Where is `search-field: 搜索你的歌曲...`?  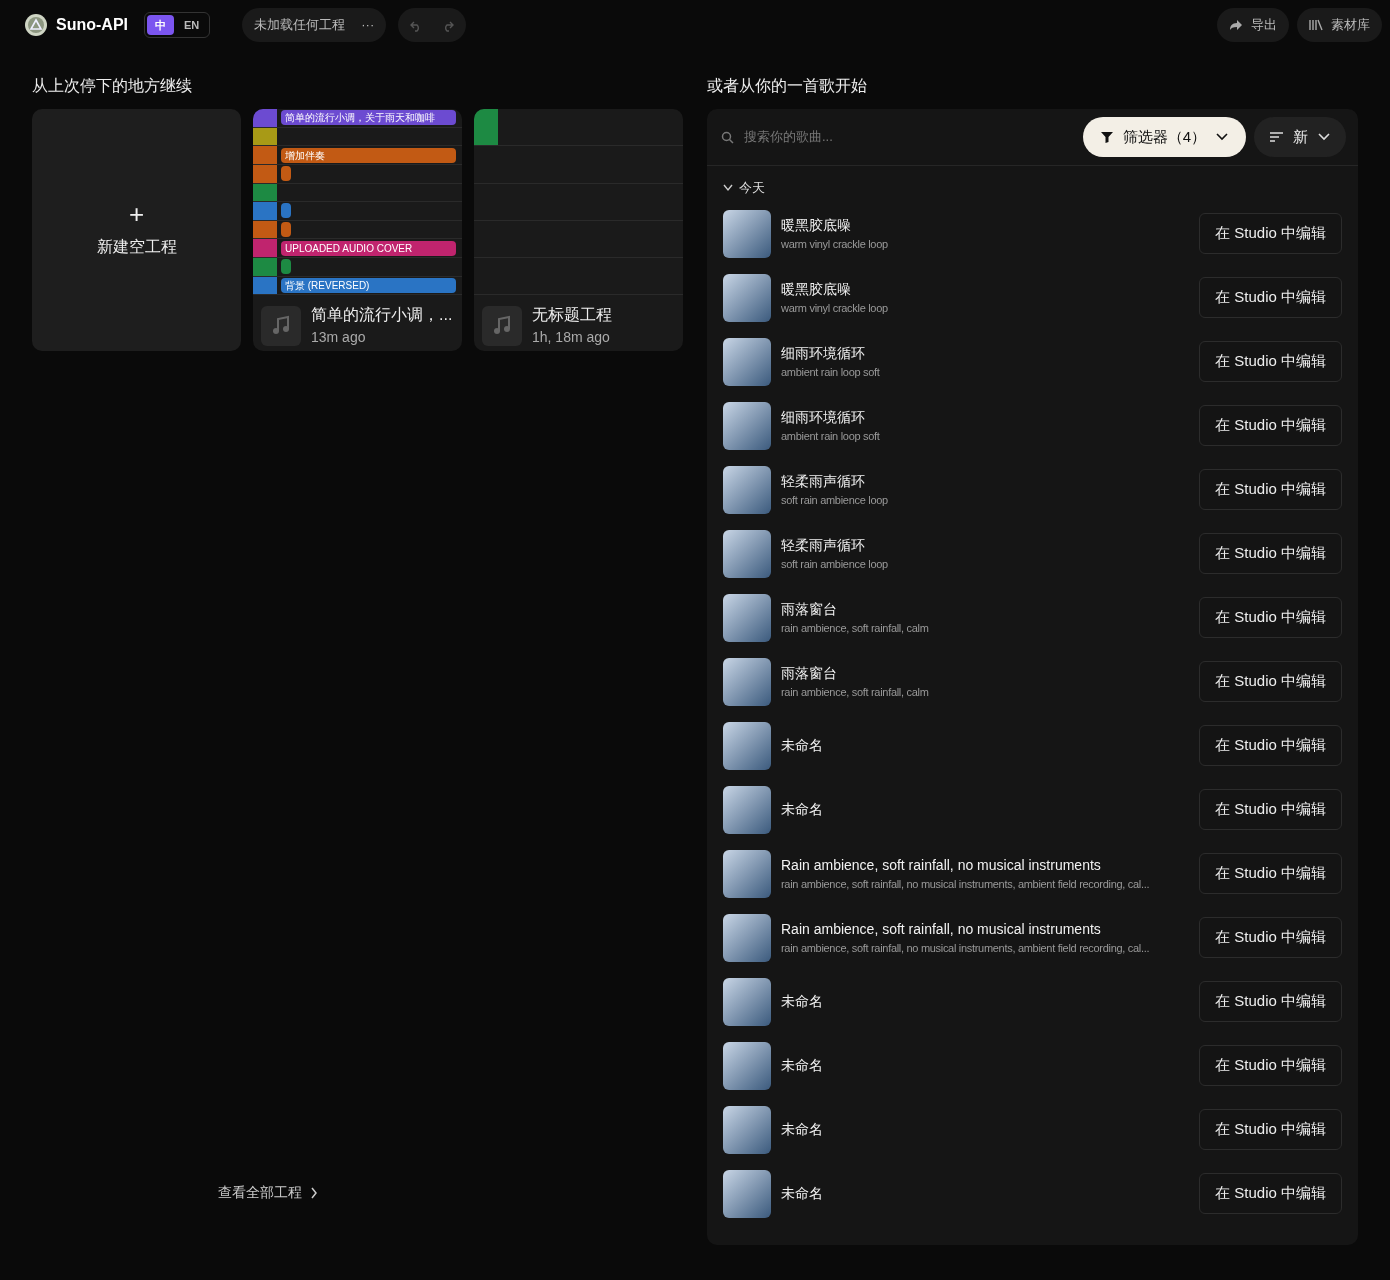 search-field: 搜索你的歌曲... is located at coordinates (908, 137).